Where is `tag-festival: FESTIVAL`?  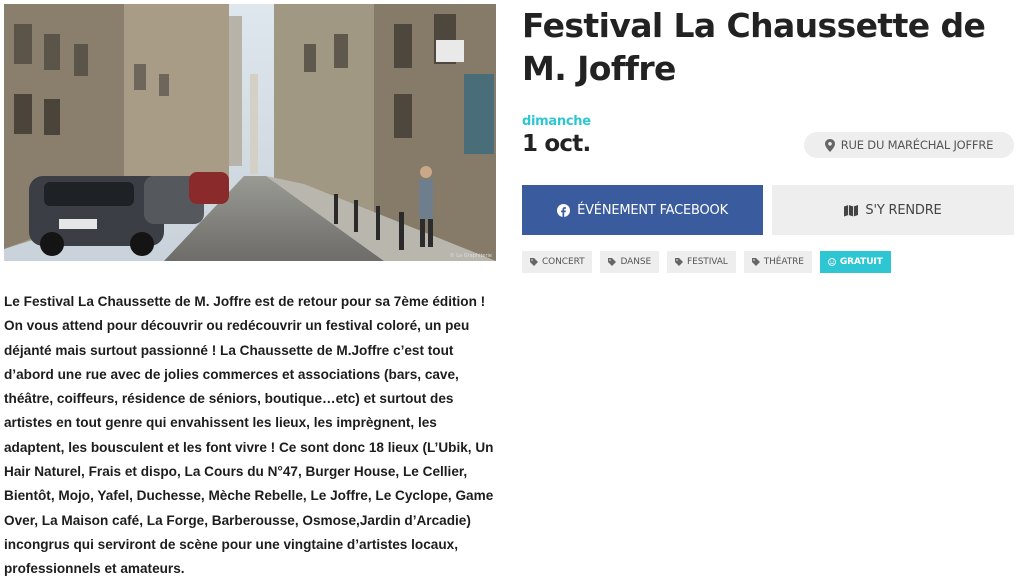
tag-festival: FESTIVAL is located at coordinates (701, 262).